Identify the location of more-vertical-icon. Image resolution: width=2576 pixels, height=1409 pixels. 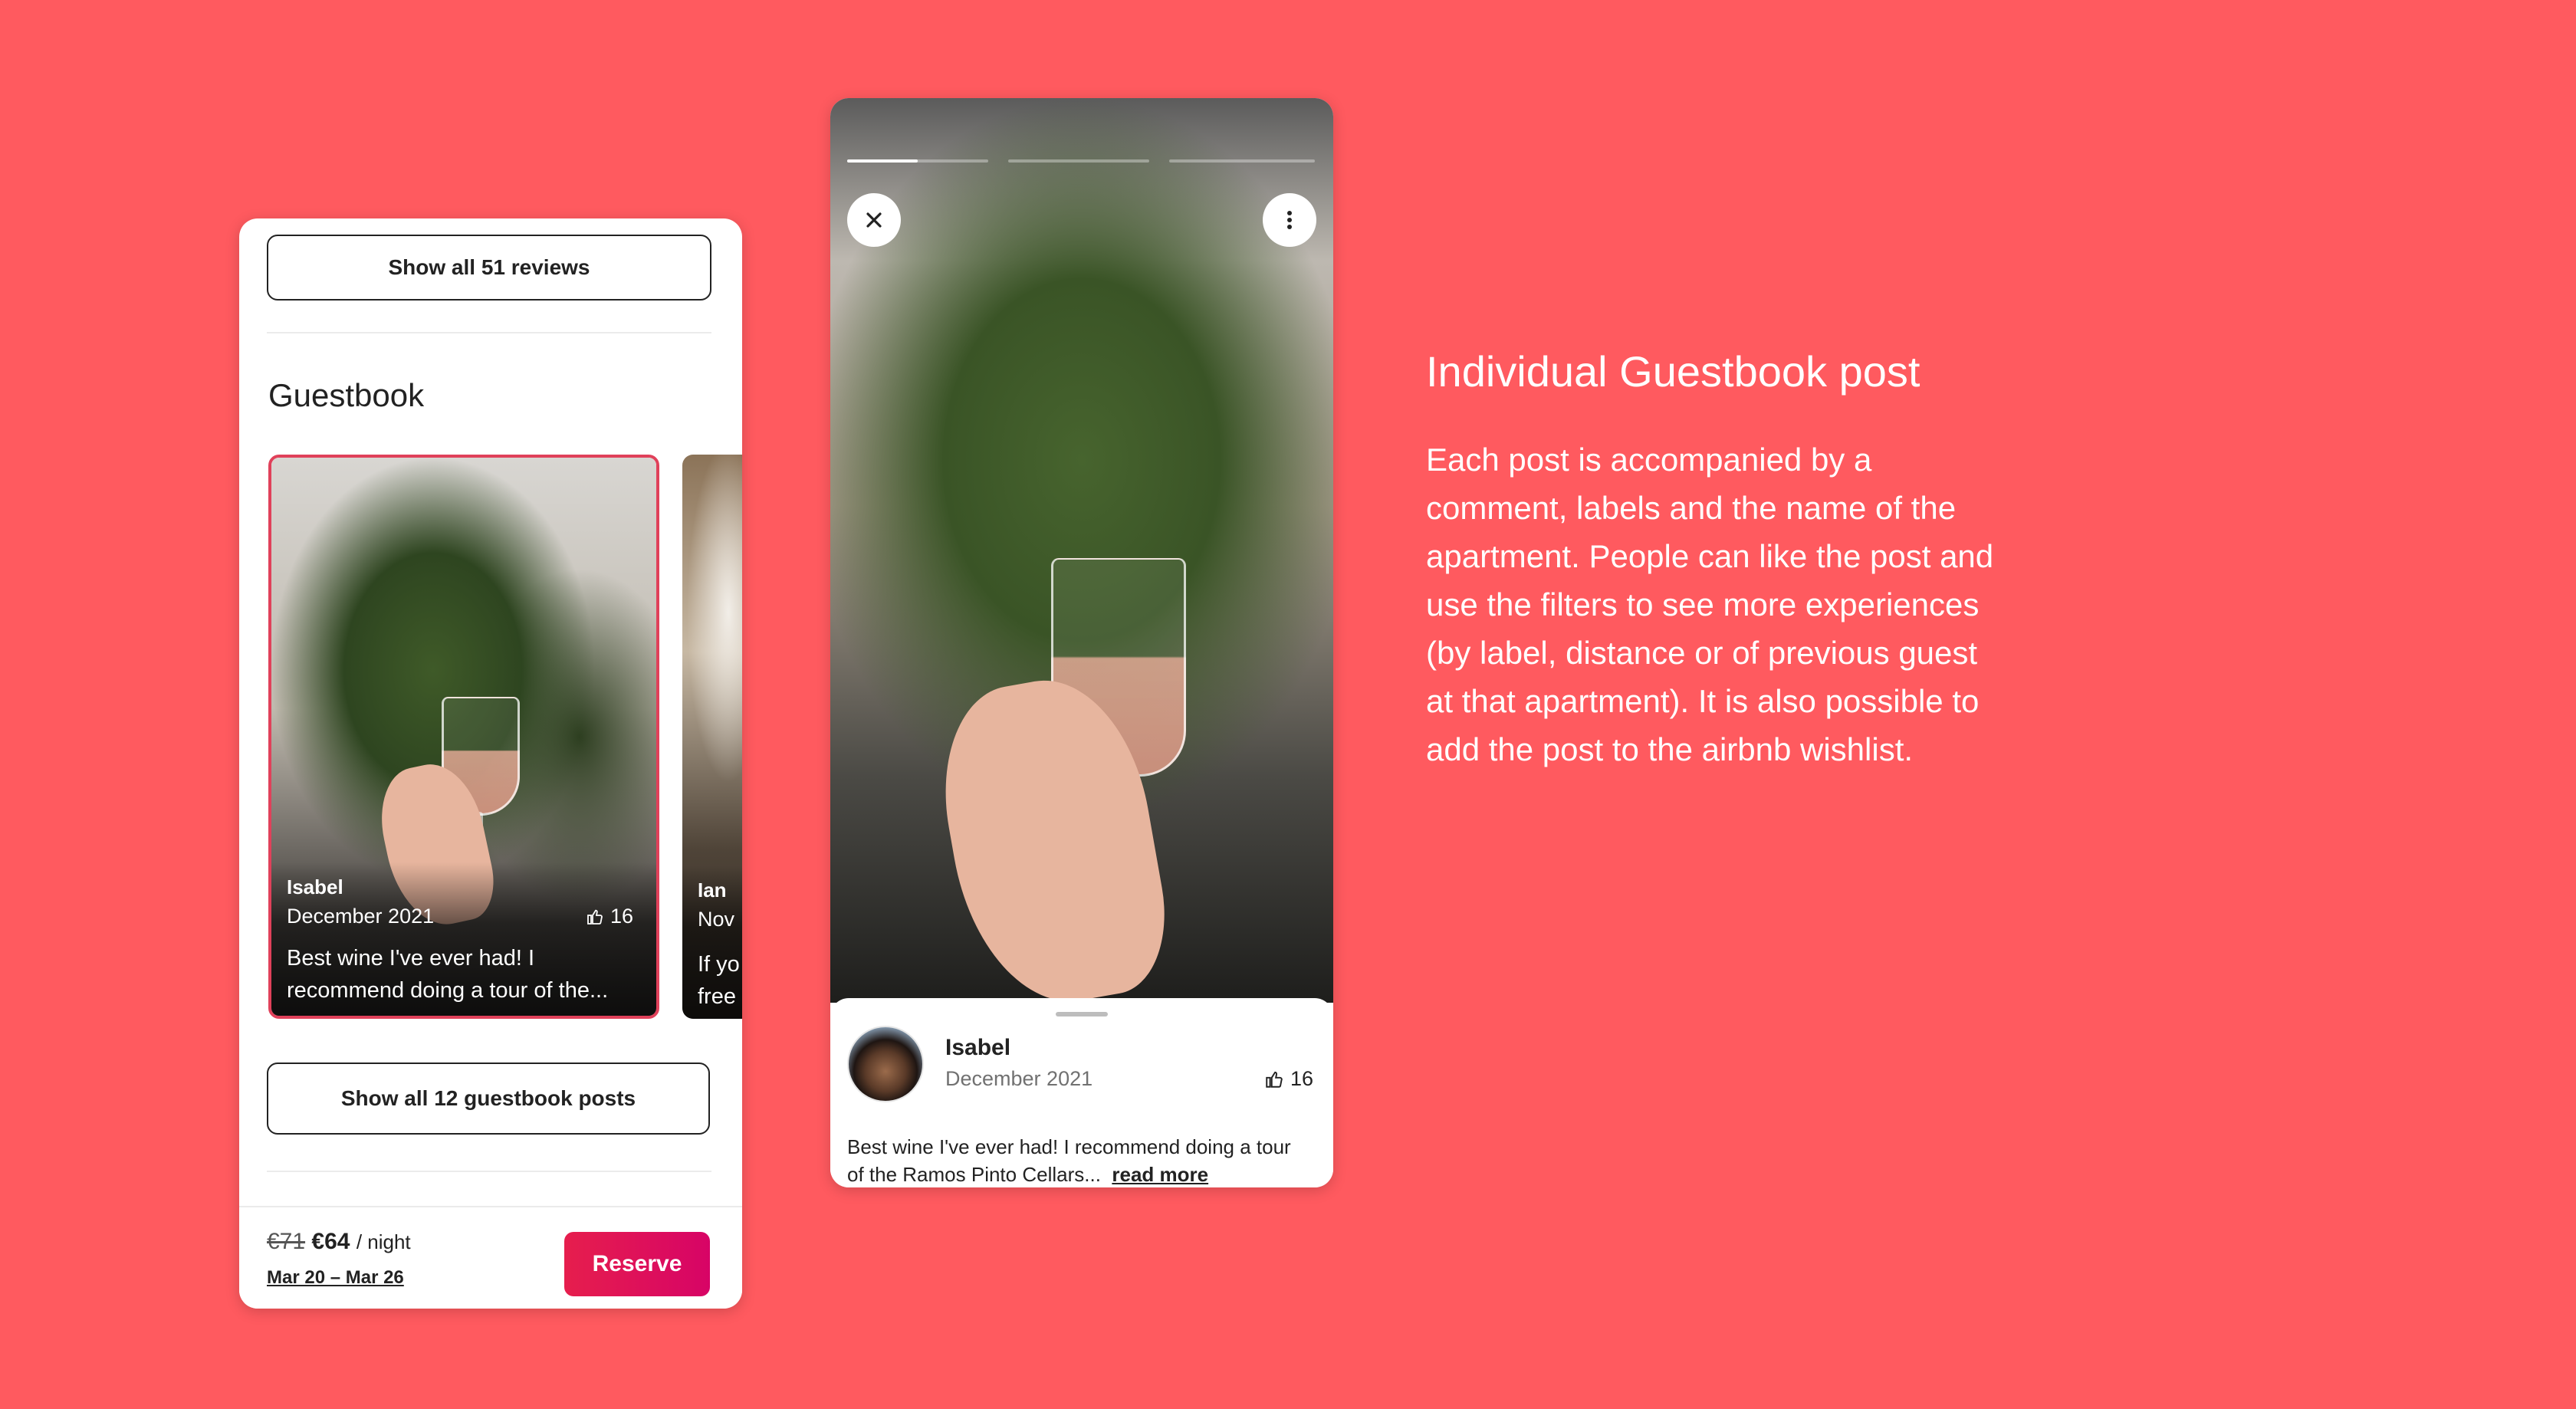
(1290, 220).